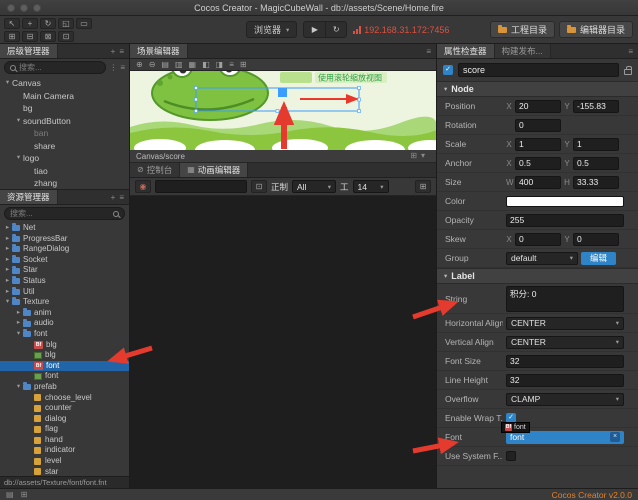 This screenshot has width=638, height=500. I want to click on collapse-icon: ▾, so click(445, 276).